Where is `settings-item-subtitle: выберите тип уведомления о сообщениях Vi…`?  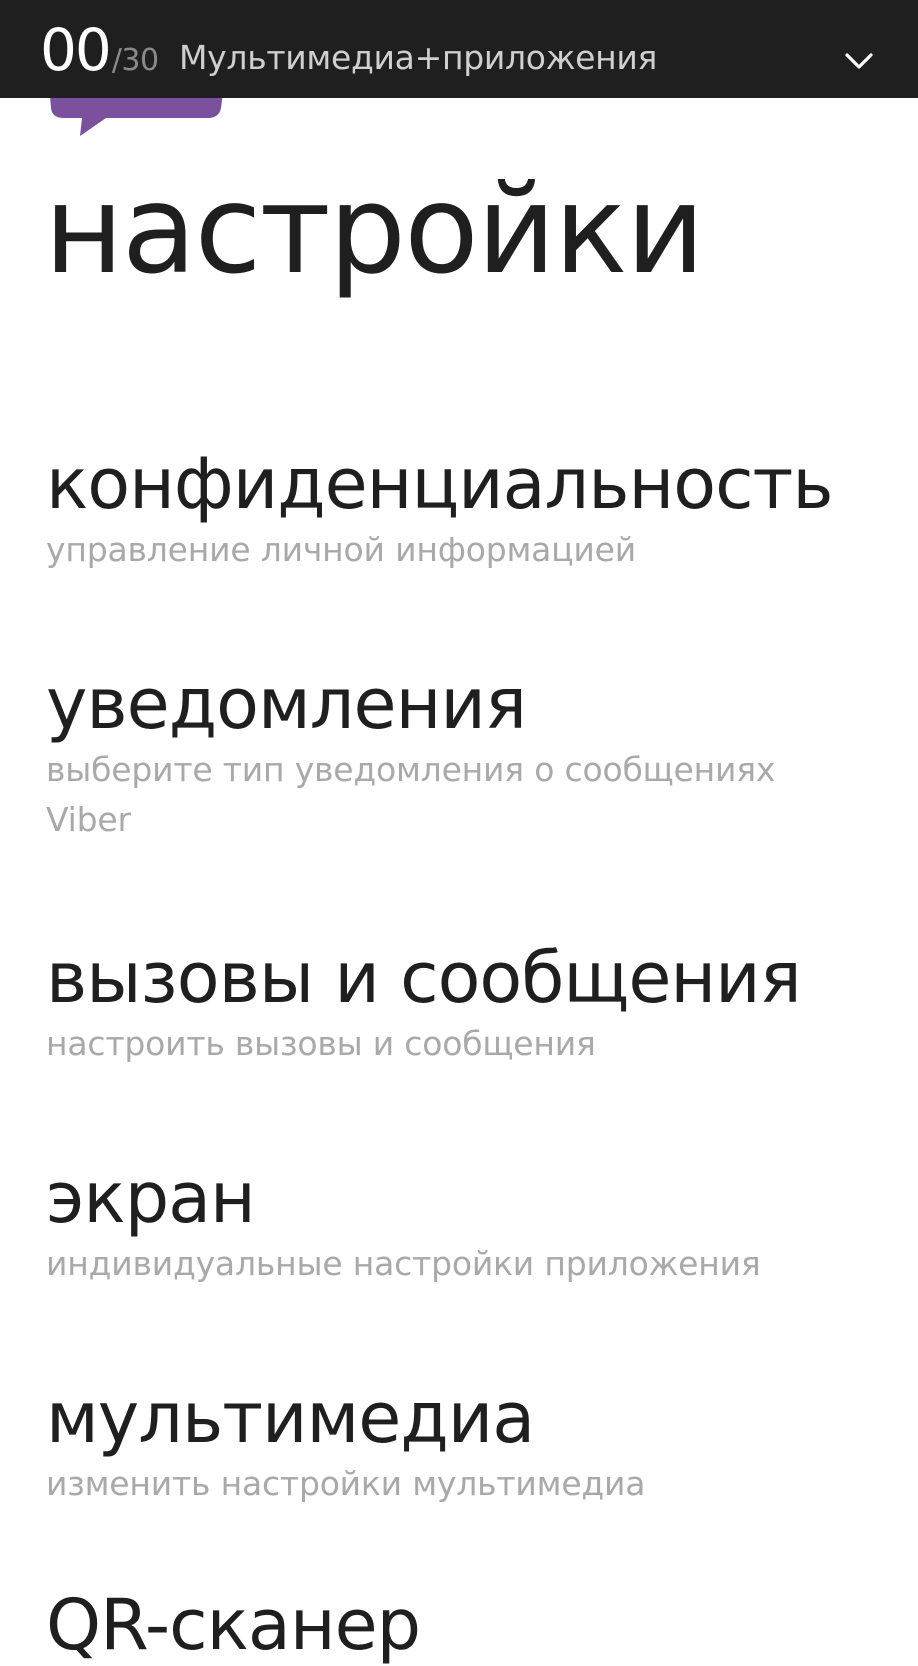
settings-item-subtitle: выберите тип уведомления о сообщениях Vi… is located at coordinates (411, 794).